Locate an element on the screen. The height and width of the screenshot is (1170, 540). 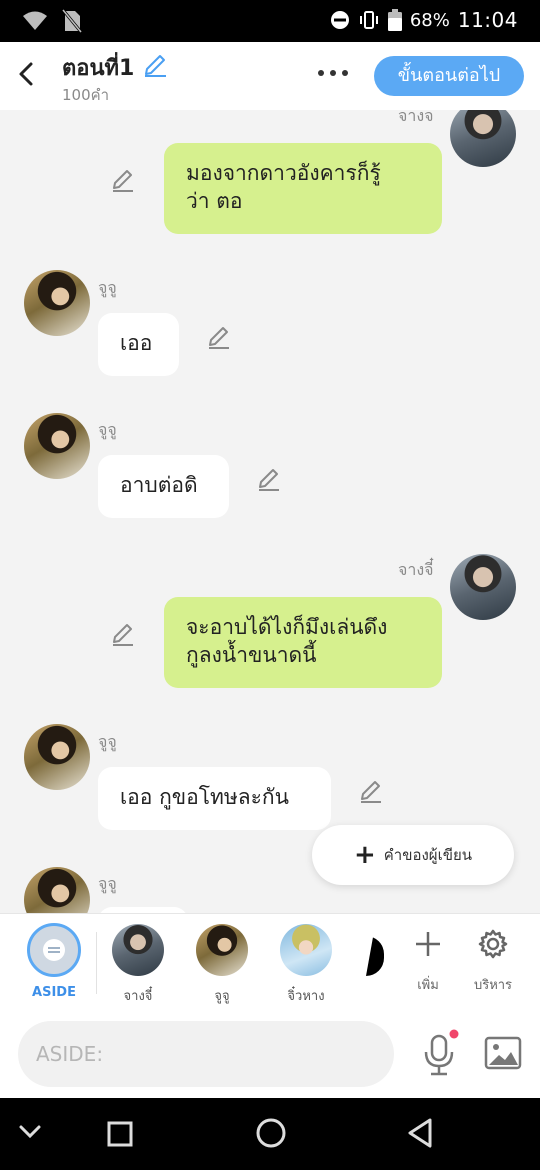
message-bubble: จะอาบได้ไงก็มึงเล่นดึง กูลงน้ำขนาดนี้ is located at coordinates (303, 642).